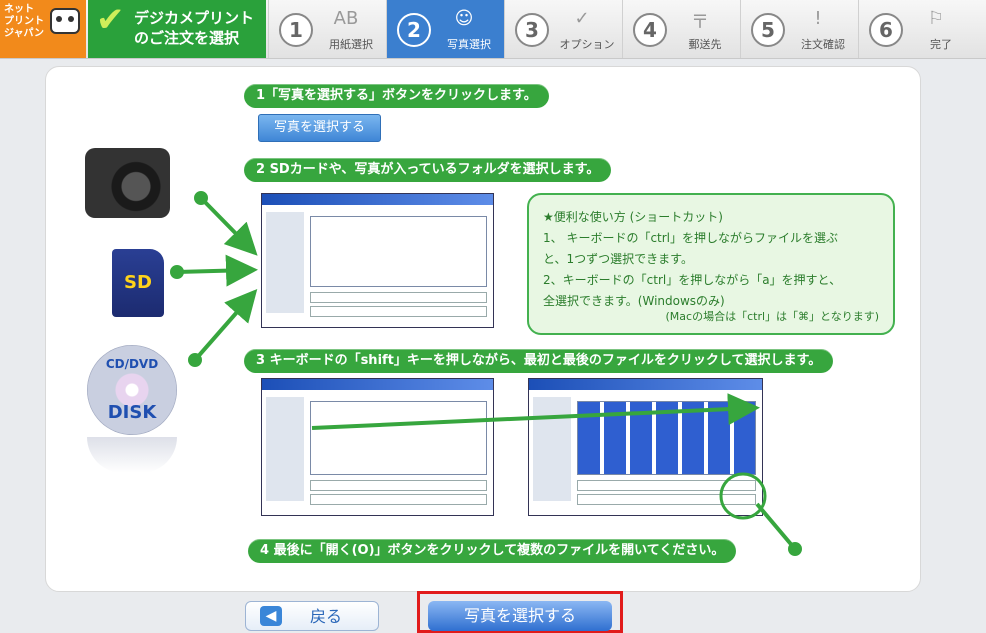 The height and width of the screenshot is (633, 986). Describe the element at coordinates (326, 616) in the screenshot. I see `back-button-label: 戻る` at that location.